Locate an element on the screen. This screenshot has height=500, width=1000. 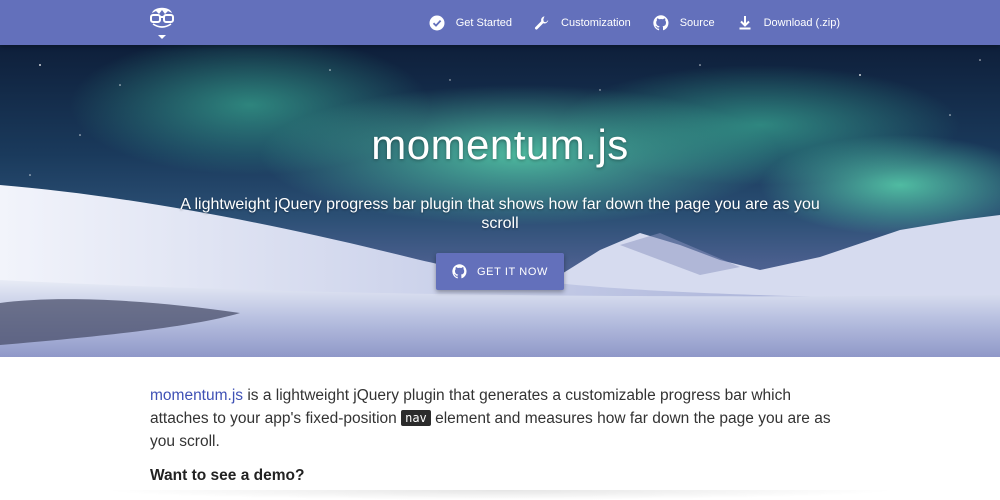
nav-link-get-started: Get Started is located at coordinates (470, 23).